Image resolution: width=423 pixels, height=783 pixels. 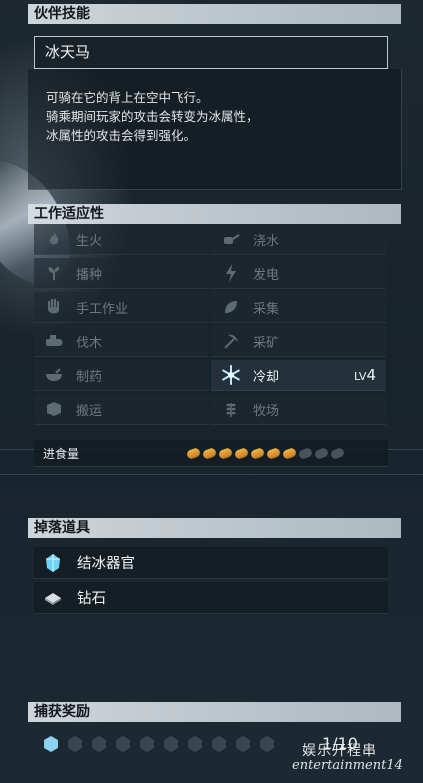 I want to click on food-meter, so click(x=266, y=453).